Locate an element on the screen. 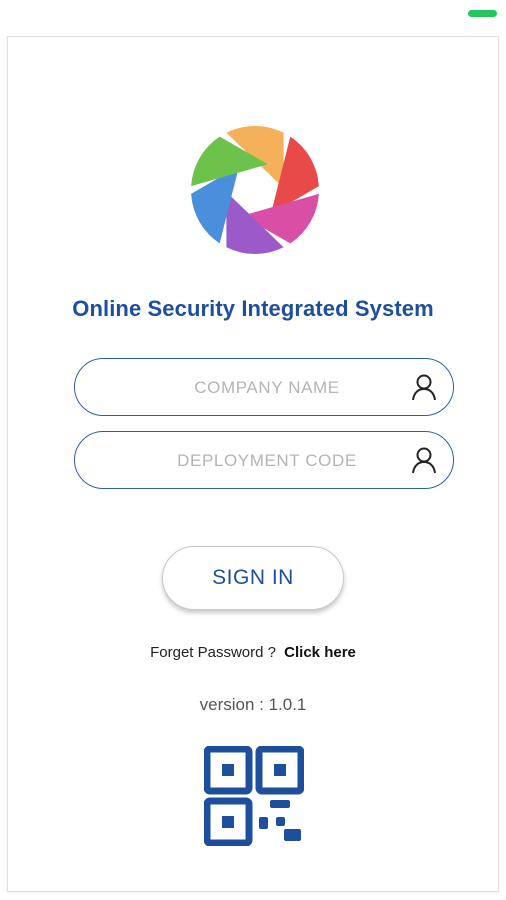 The image size is (506, 900). sign-in-button: SIGN IN is located at coordinates (253, 578).